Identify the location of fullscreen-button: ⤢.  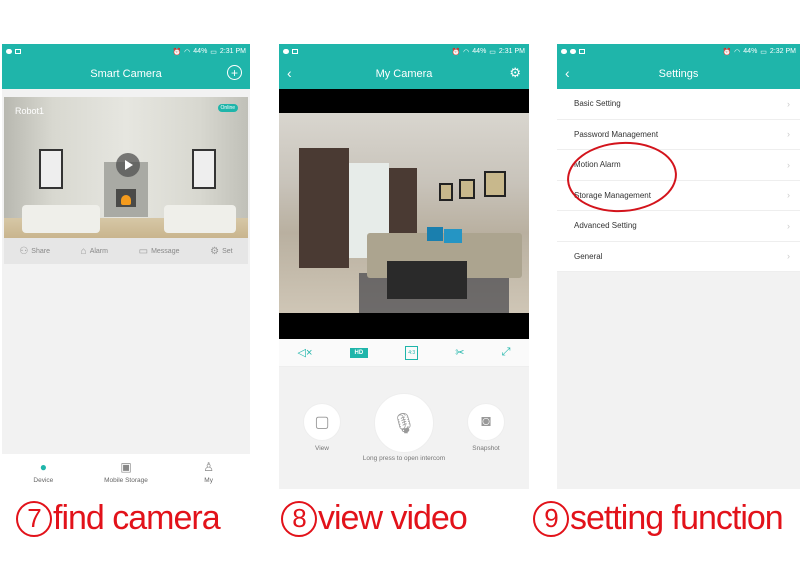
(506, 352).